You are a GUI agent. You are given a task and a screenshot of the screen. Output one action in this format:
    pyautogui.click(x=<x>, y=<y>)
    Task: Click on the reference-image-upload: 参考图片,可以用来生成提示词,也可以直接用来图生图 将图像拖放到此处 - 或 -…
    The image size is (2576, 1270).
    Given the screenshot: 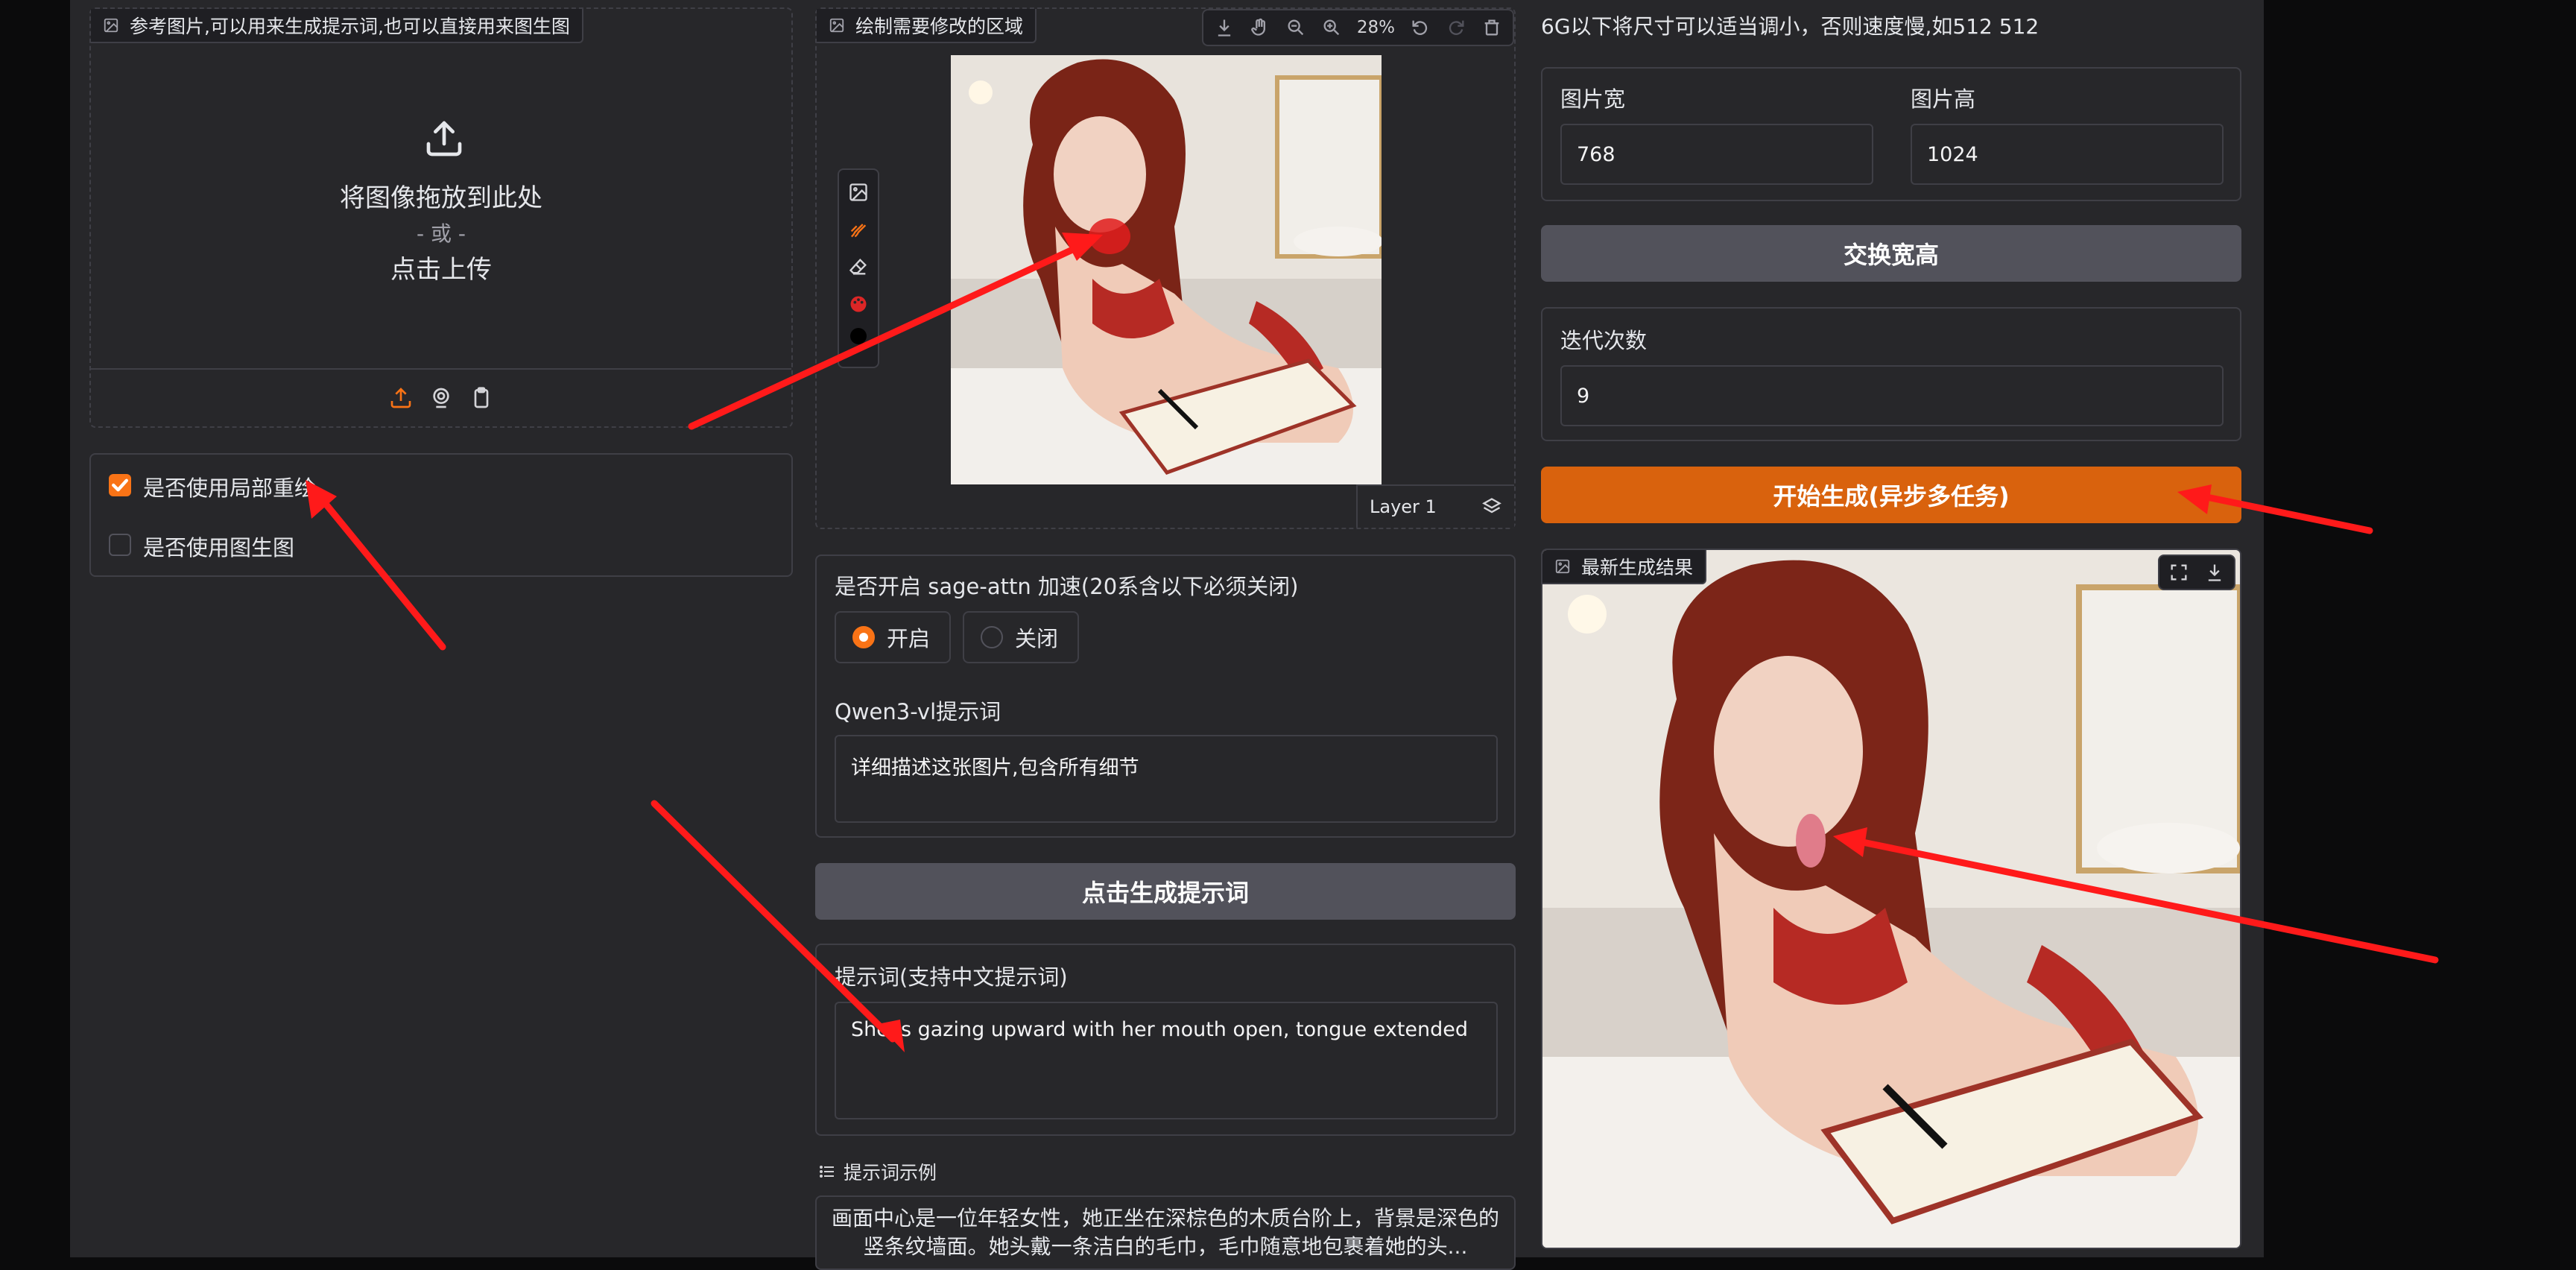 What is the action you would take?
    pyautogui.click(x=441, y=217)
    